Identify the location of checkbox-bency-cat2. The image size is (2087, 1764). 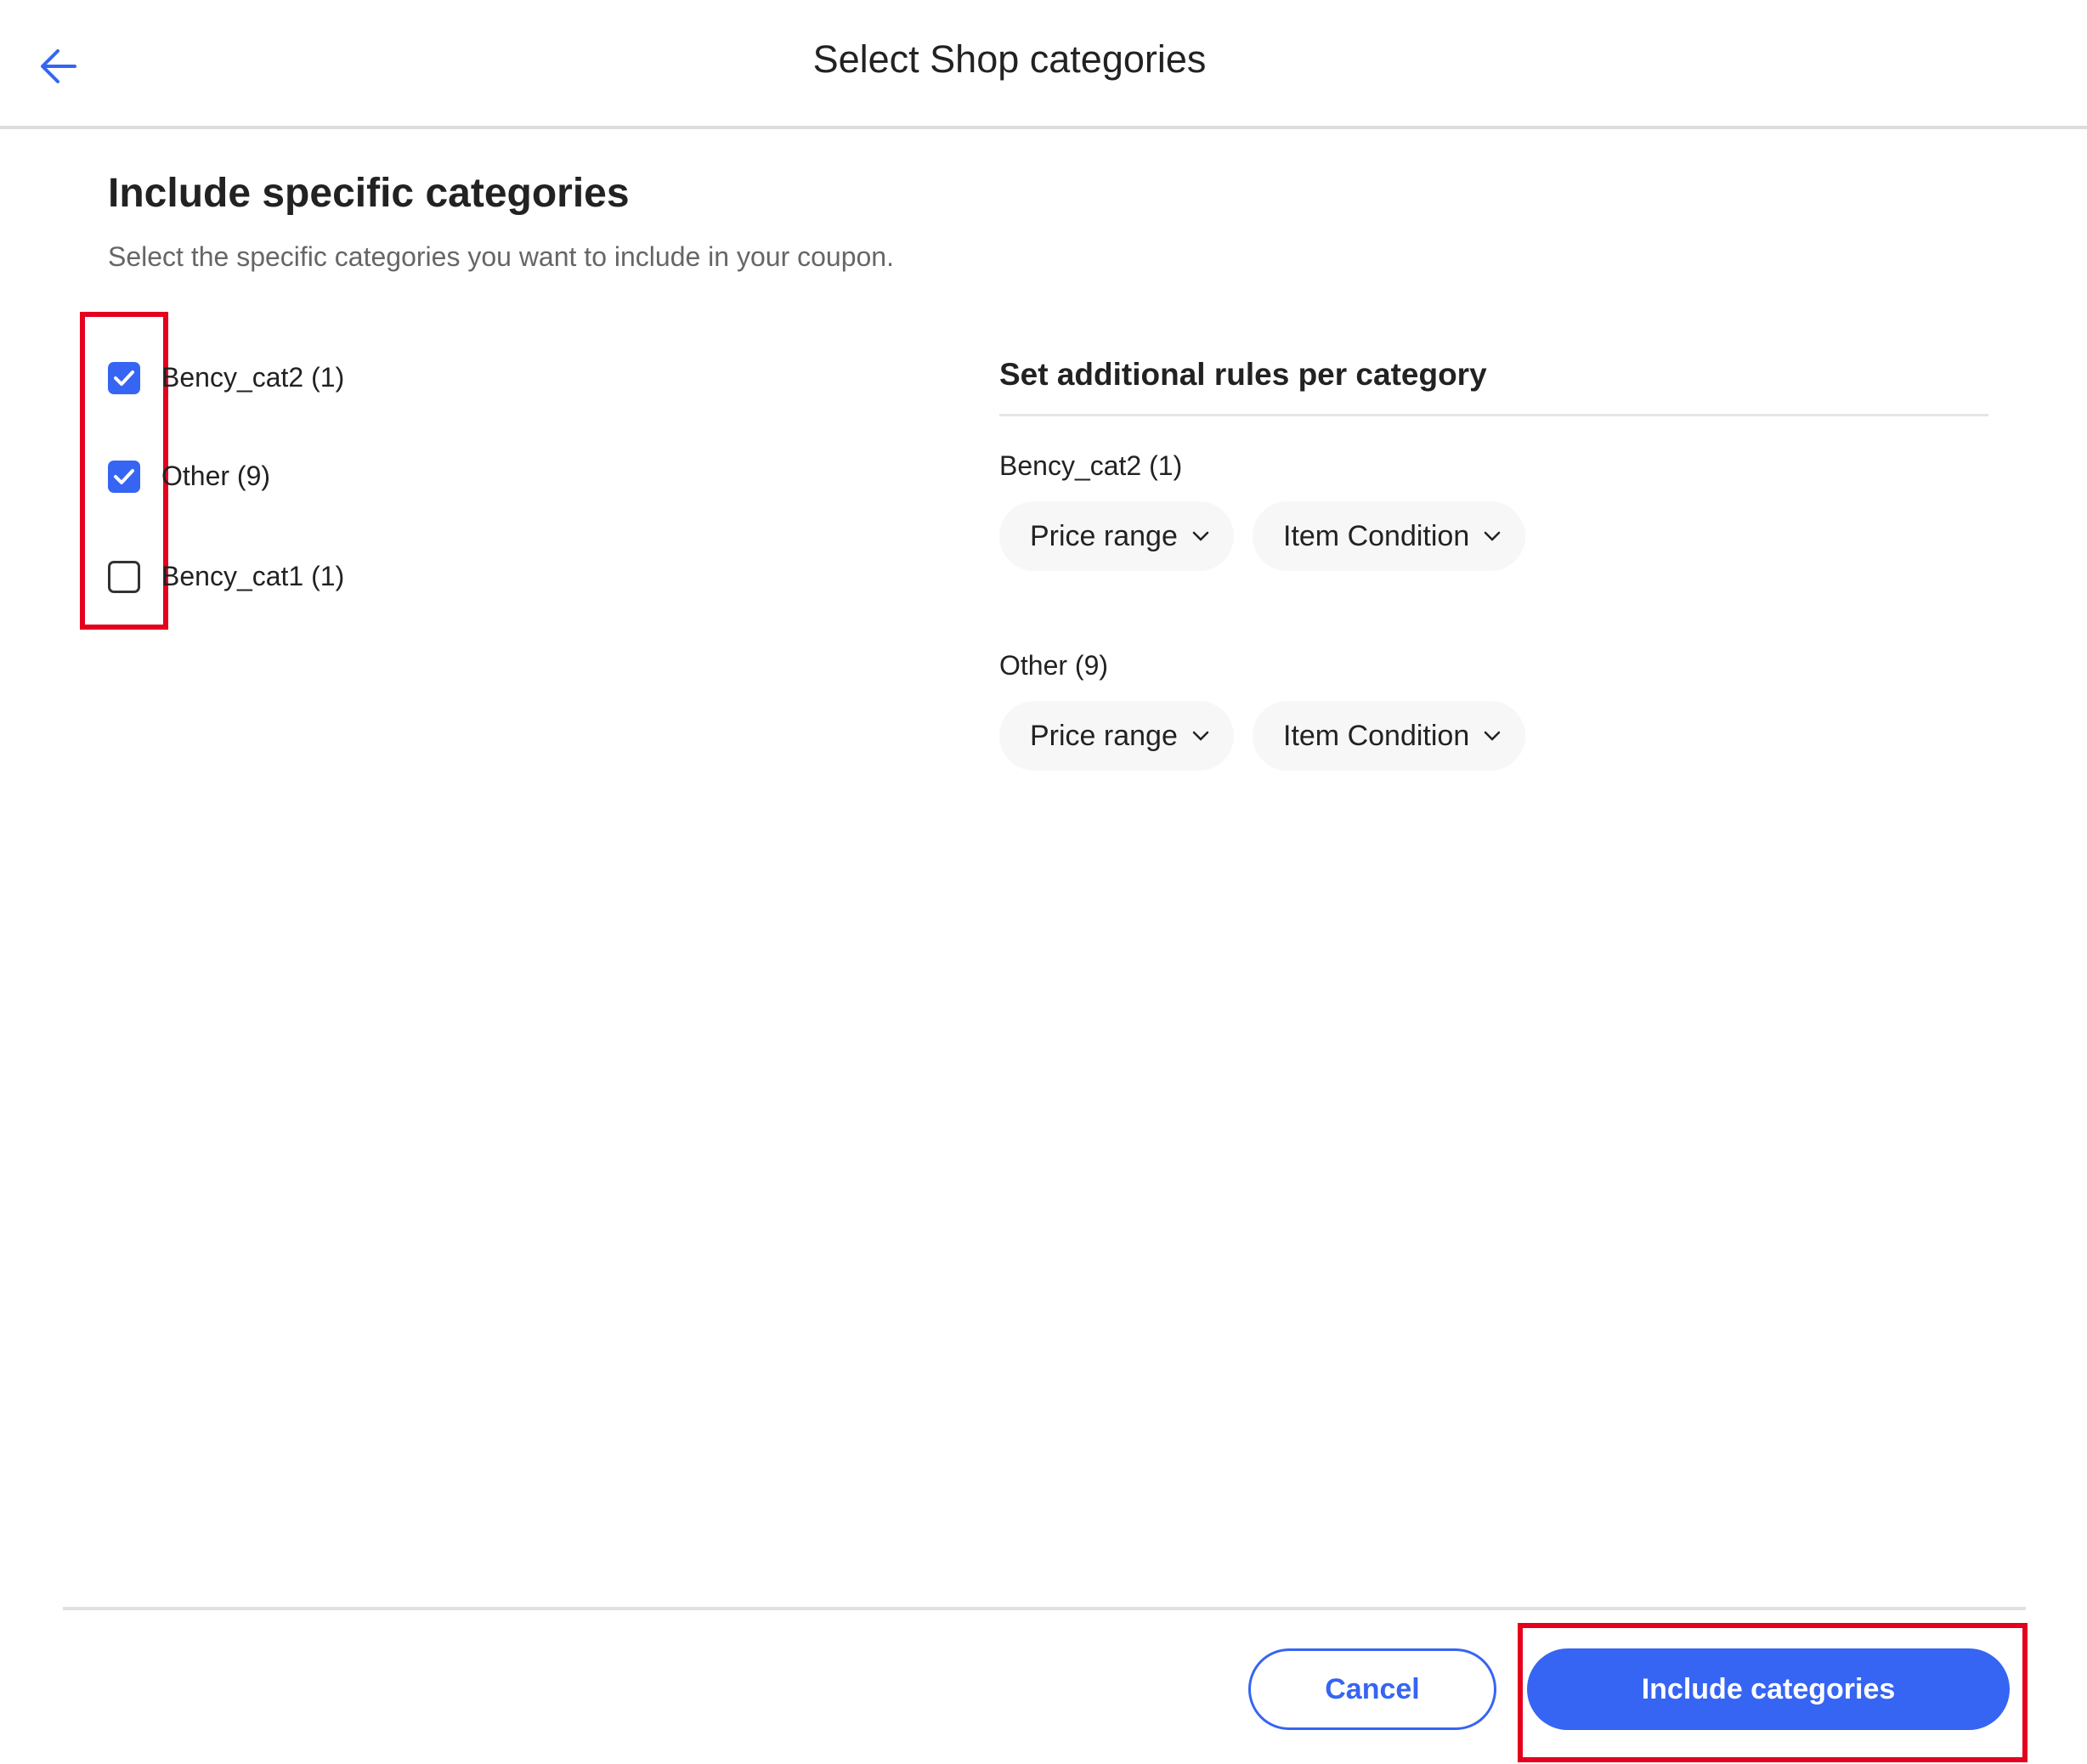
(124, 378).